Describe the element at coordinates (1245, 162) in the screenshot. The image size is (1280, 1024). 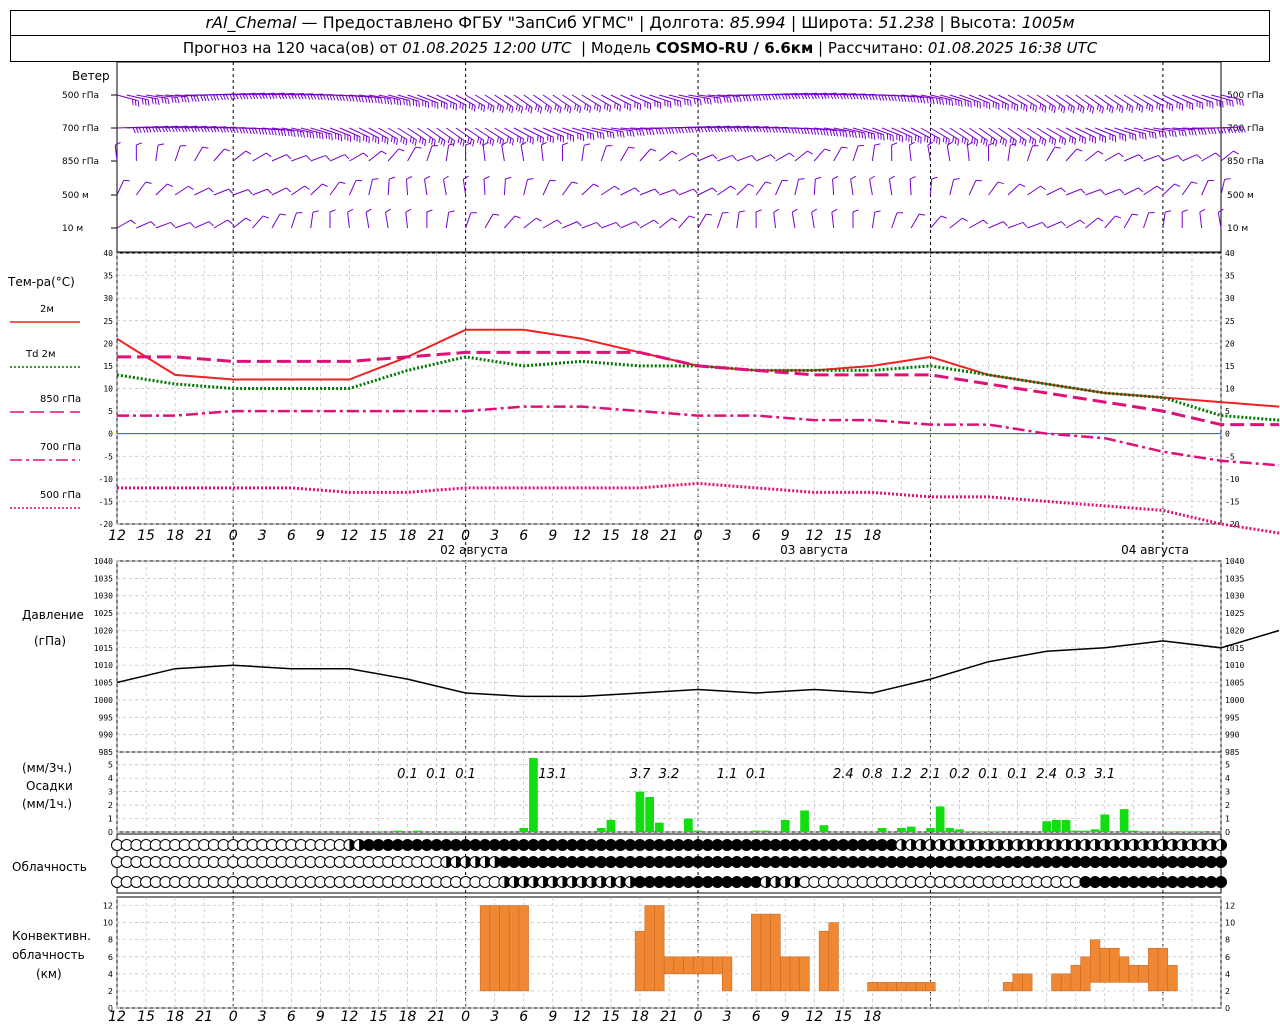
I see `wind-level-label-right: 850 гПа` at that location.